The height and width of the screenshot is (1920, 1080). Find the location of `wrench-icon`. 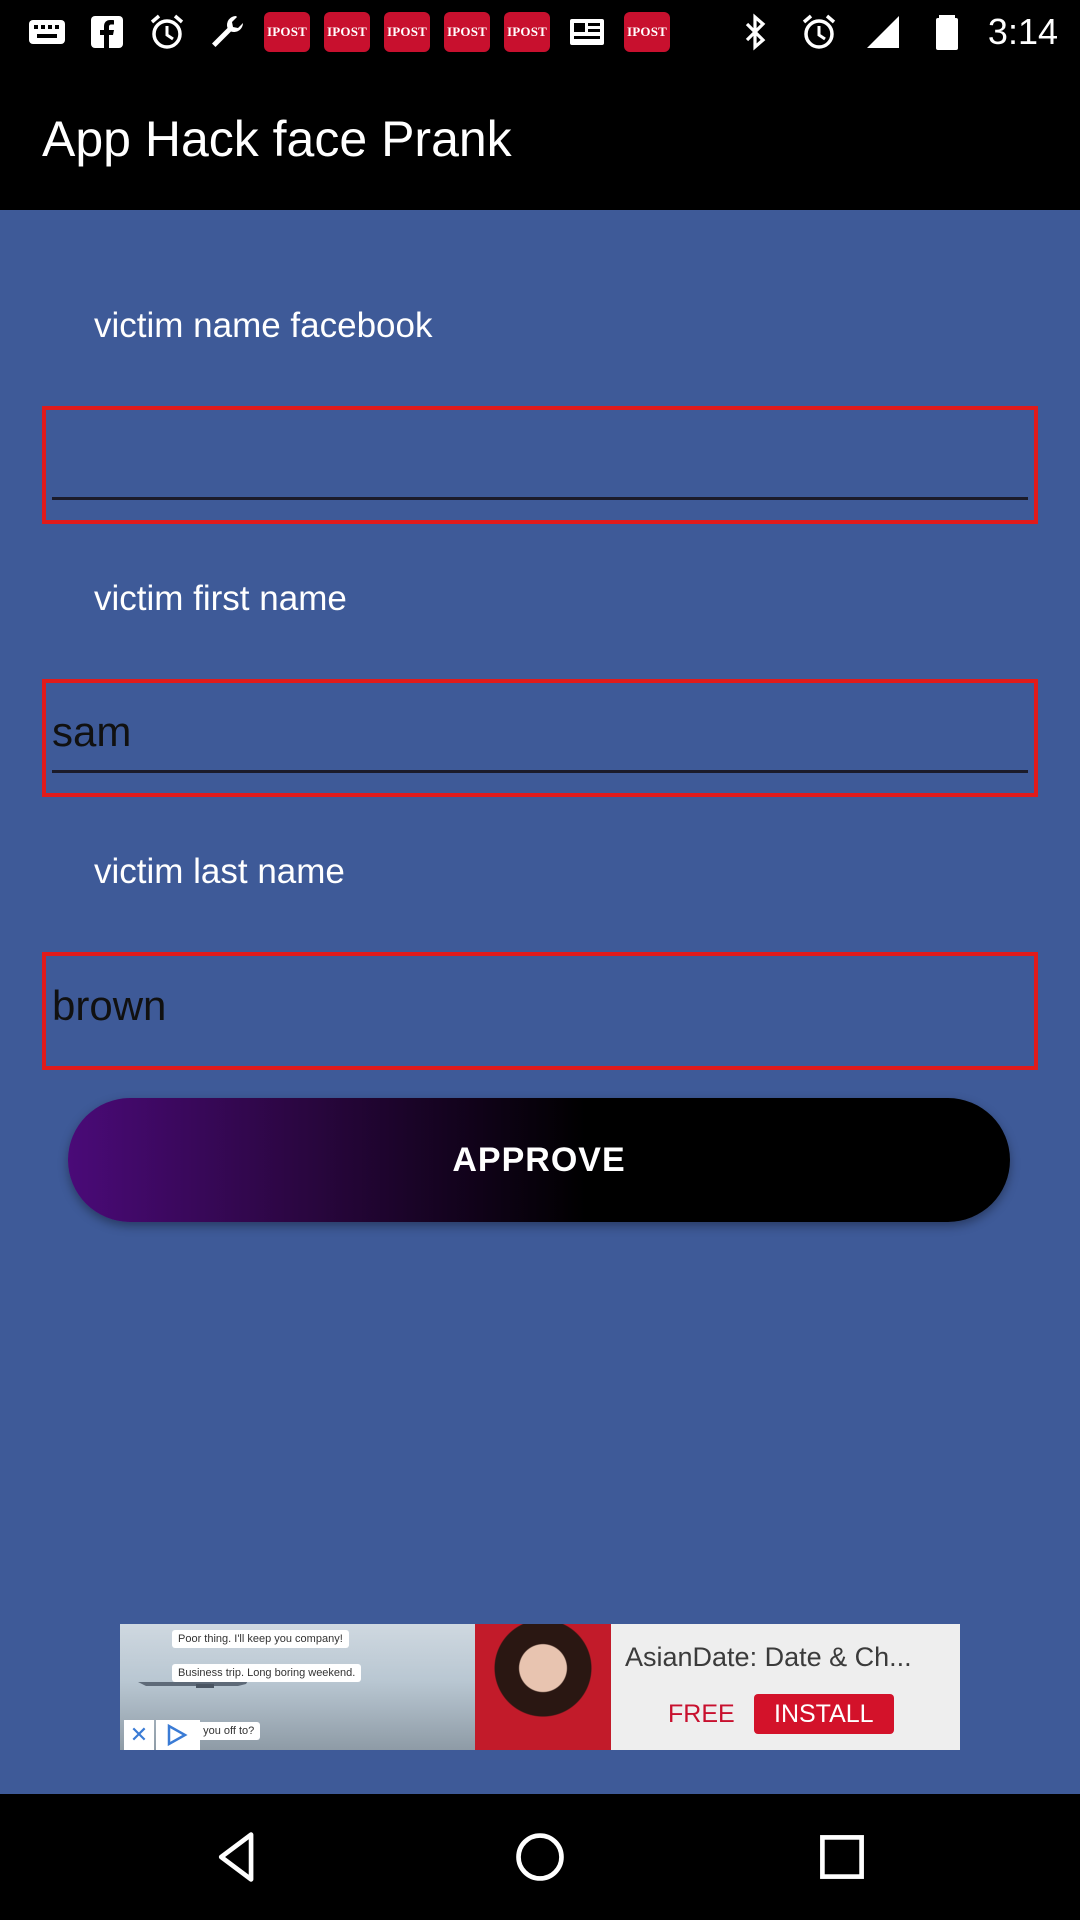

wrench-icon is located at coordinates (227, 32).